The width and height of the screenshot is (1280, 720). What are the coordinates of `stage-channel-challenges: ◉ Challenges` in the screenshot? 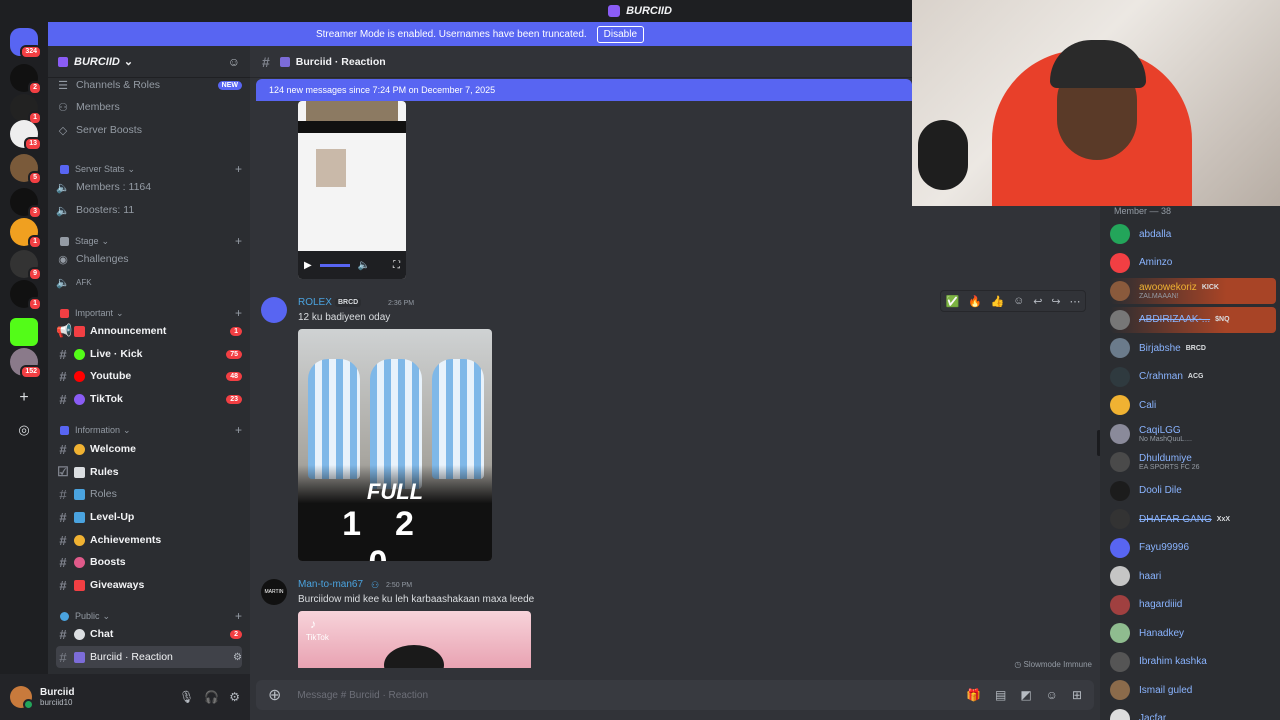 It's located at (149, 259).